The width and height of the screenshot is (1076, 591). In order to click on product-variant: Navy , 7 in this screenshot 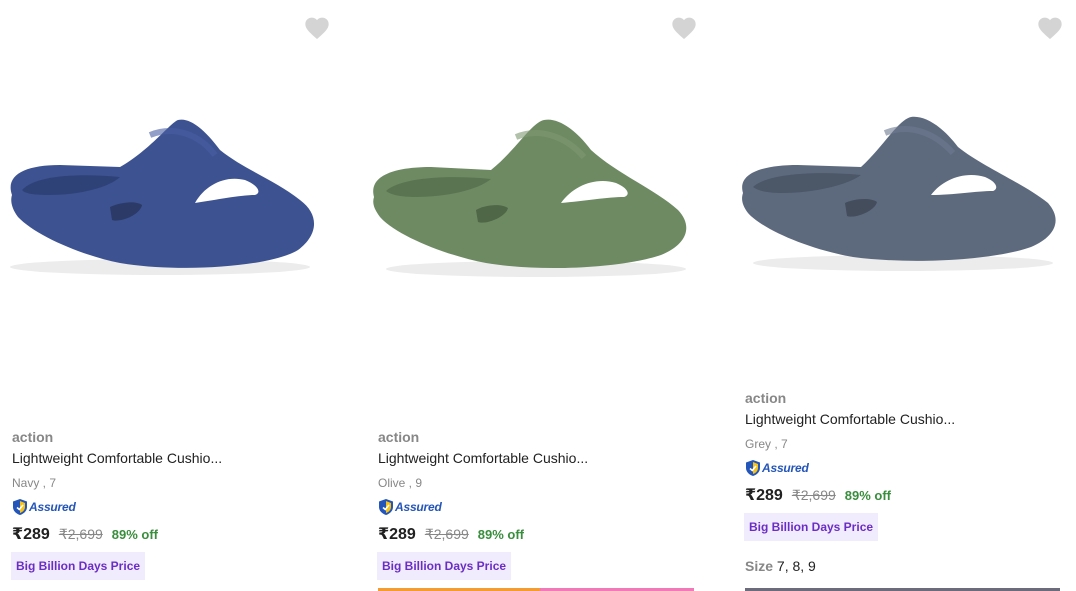, I will do `click(34, 483)`.